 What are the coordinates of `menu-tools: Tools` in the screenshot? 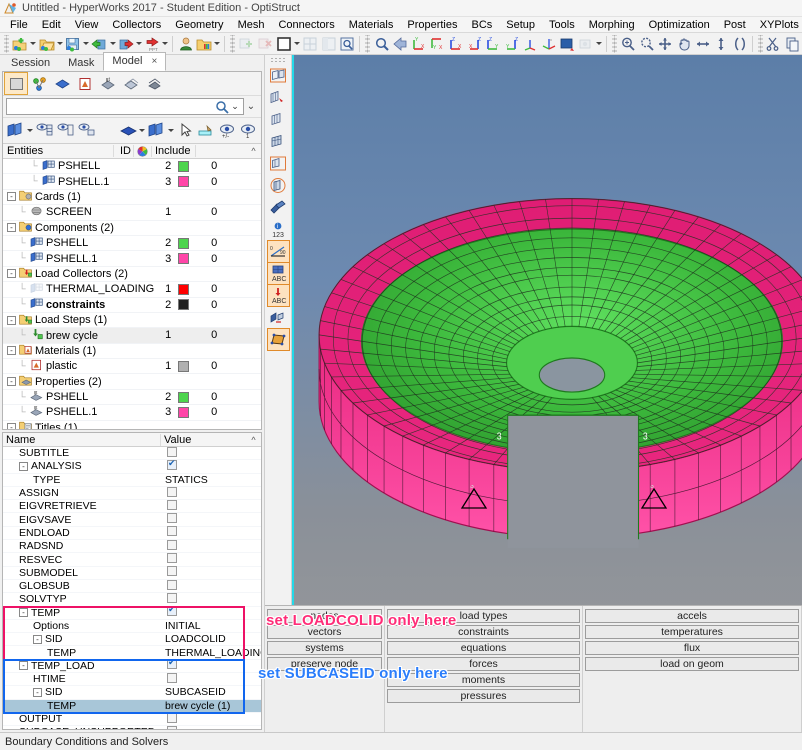 It's located at (562, 25).